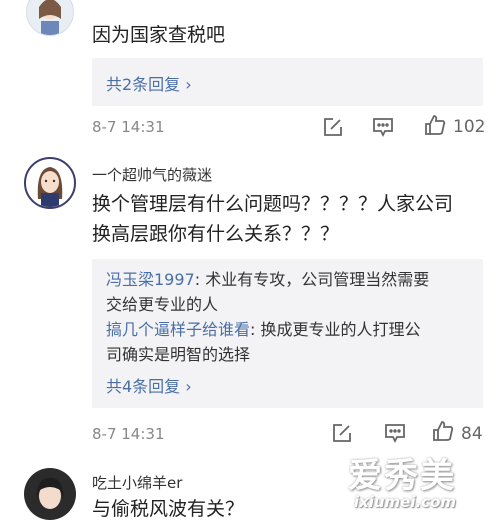 The image size is (500, 524). Describe the element at coordinates (149, 385) in the screenshot. I see `more-replies-link: 共4条回复 ›` at that location.